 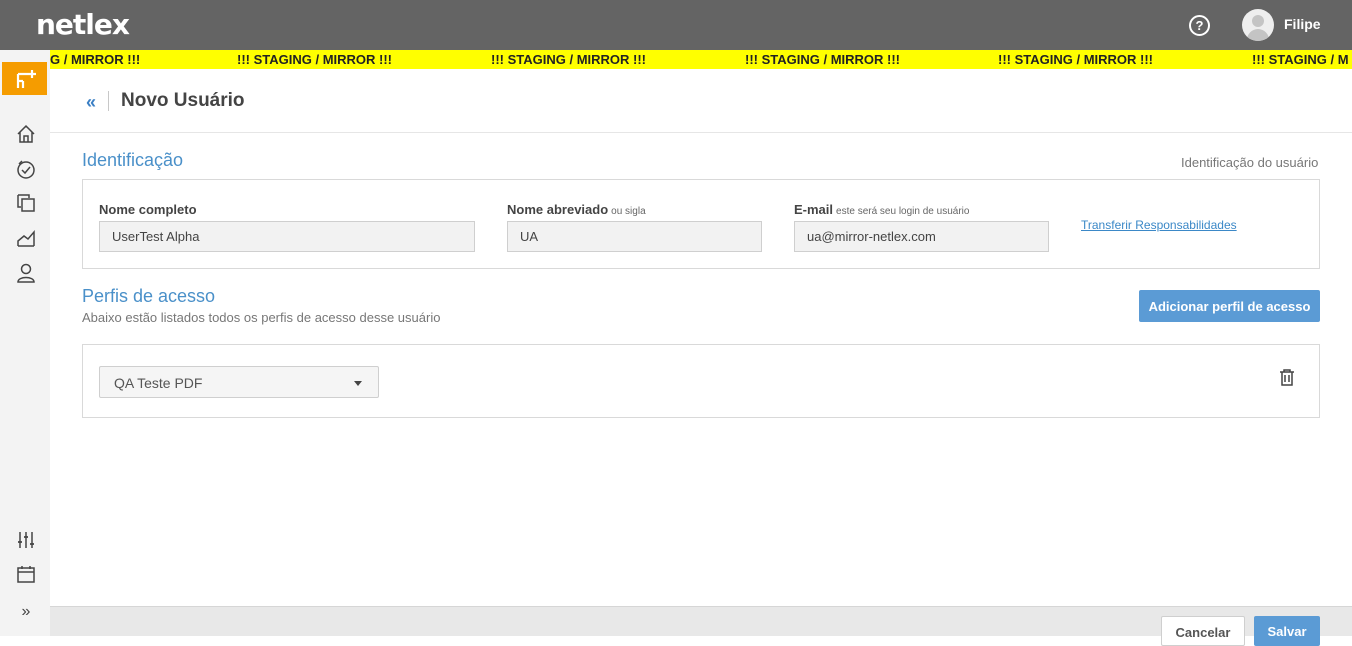 What do you see at coordinates (1203, 631) in the screenshot?
I see `cancel-button: Cancelar` at bounding box center [1203, 631].